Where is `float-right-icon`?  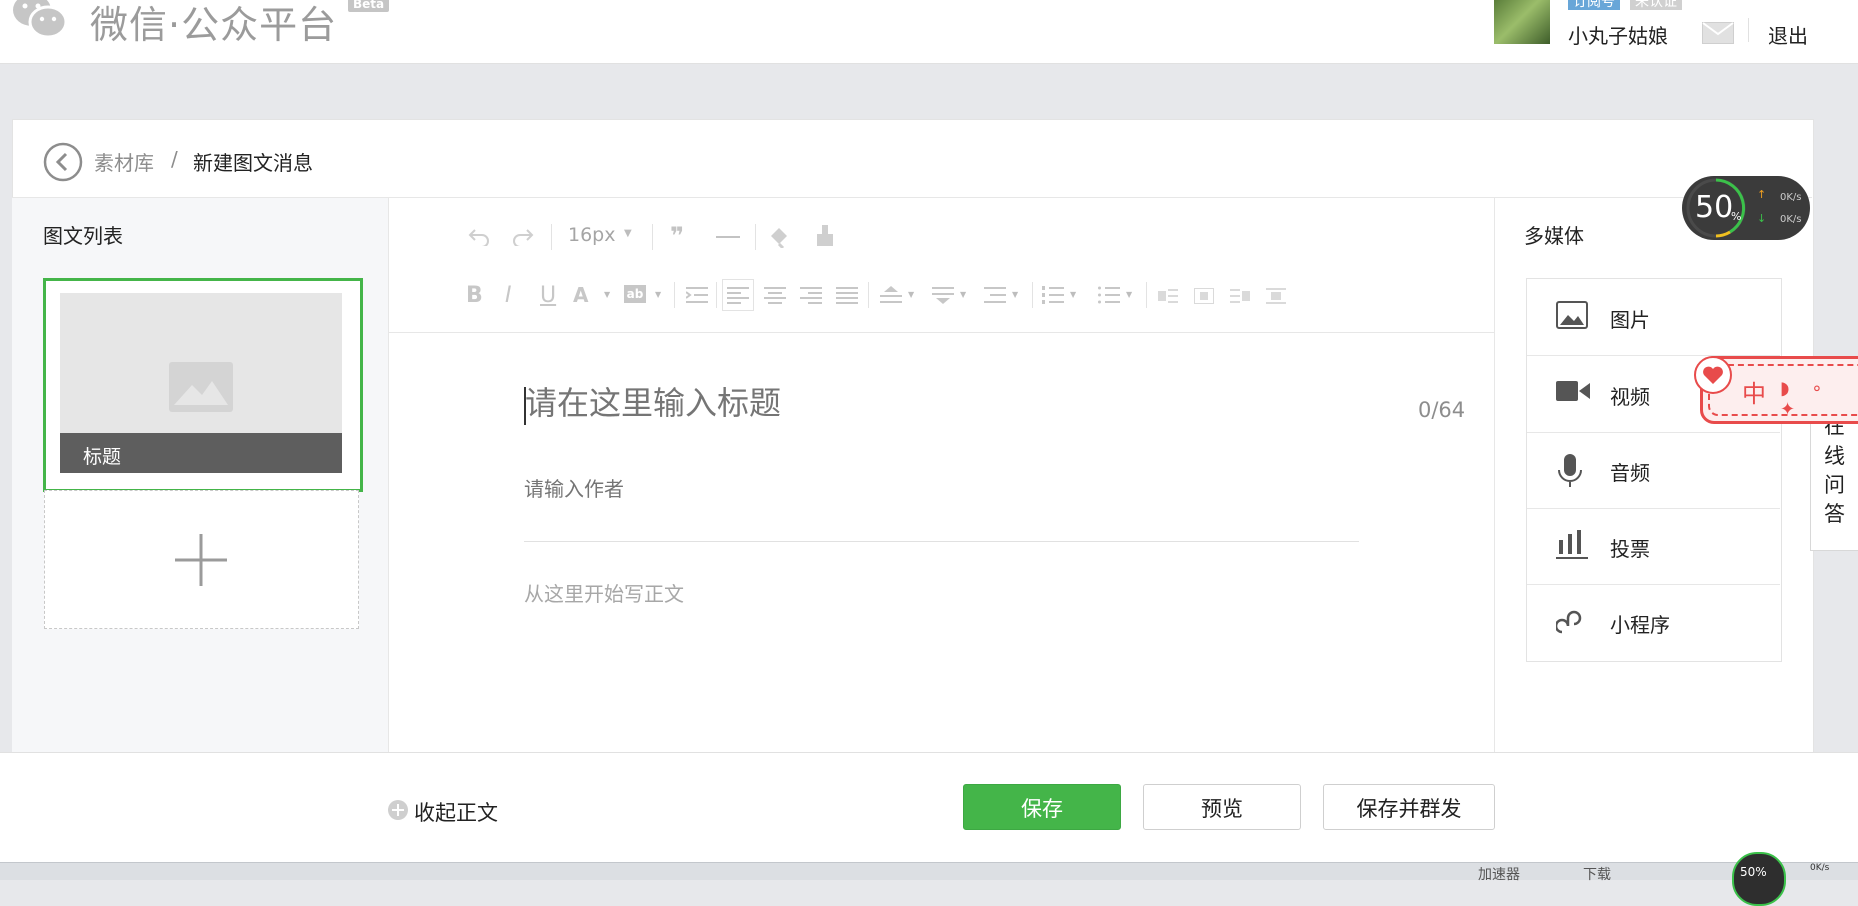 float-right-icon is located at coordinates (1240, 296).